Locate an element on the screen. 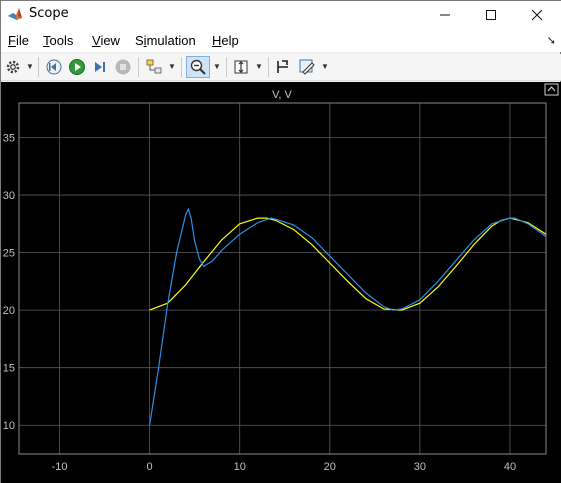 This screenshot has width=561, height=483. menu-simulation: Simulation is located at coordinates (165, 40).